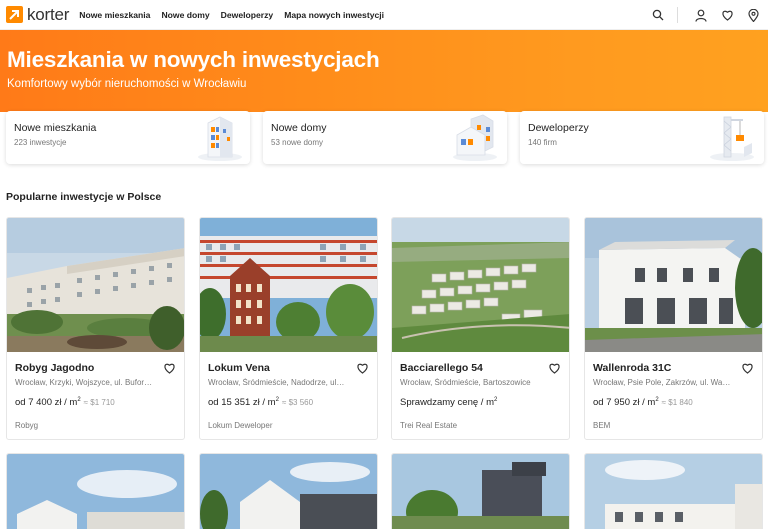 This screenshot has width=768, height=529. Describe the element at coordinates (642, 137) in the screenshot. I see `category-card-deweloperzy: Deweloperzy 140 firm` at that location.